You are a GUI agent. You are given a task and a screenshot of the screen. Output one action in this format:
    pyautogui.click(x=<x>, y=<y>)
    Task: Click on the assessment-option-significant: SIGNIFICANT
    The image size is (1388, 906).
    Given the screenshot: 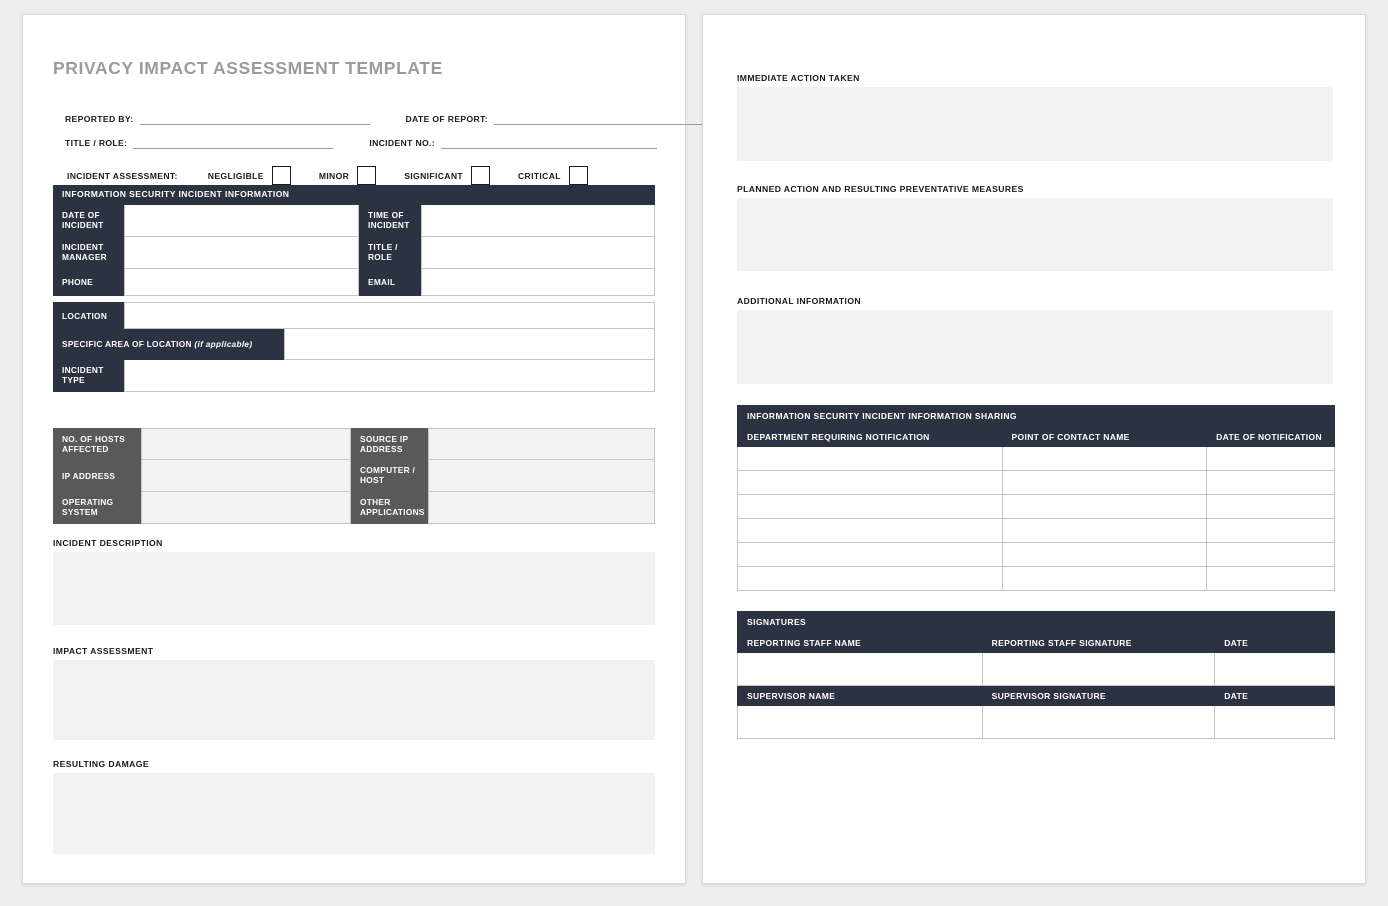 What is the action you would take?
    pyautogui.click(x=447, y=175)
    